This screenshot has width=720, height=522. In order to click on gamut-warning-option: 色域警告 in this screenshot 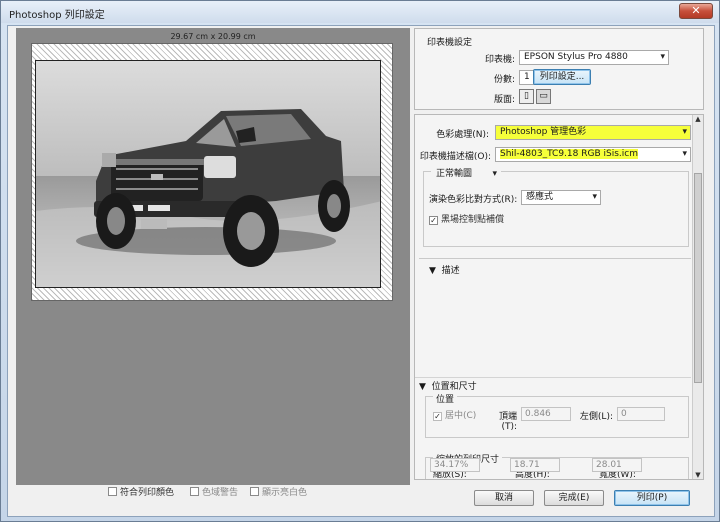, I will do `click(214, 491)`.